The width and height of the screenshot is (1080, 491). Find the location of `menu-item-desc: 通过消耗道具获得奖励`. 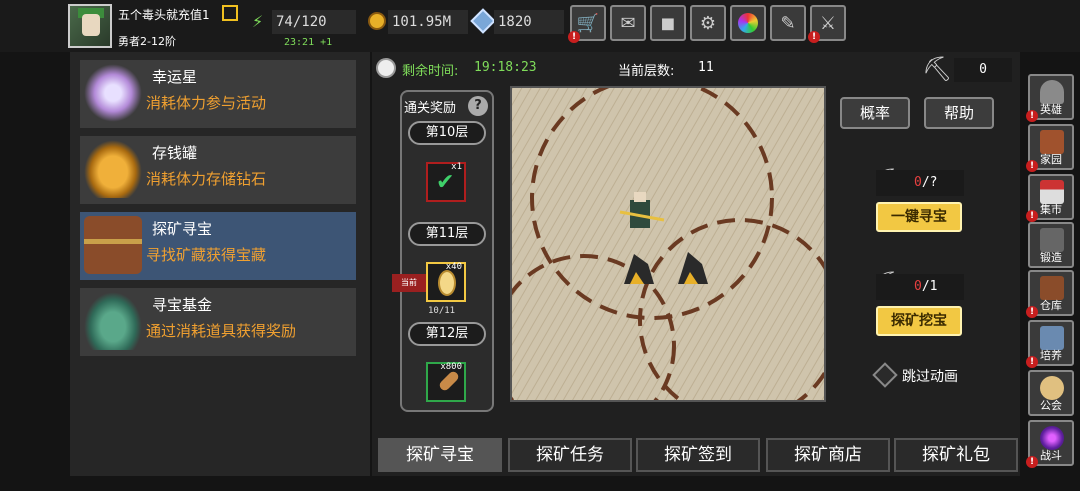

menu-item-desc: 通过消耗道具获得奖励 is located at coordinates (221, 331).